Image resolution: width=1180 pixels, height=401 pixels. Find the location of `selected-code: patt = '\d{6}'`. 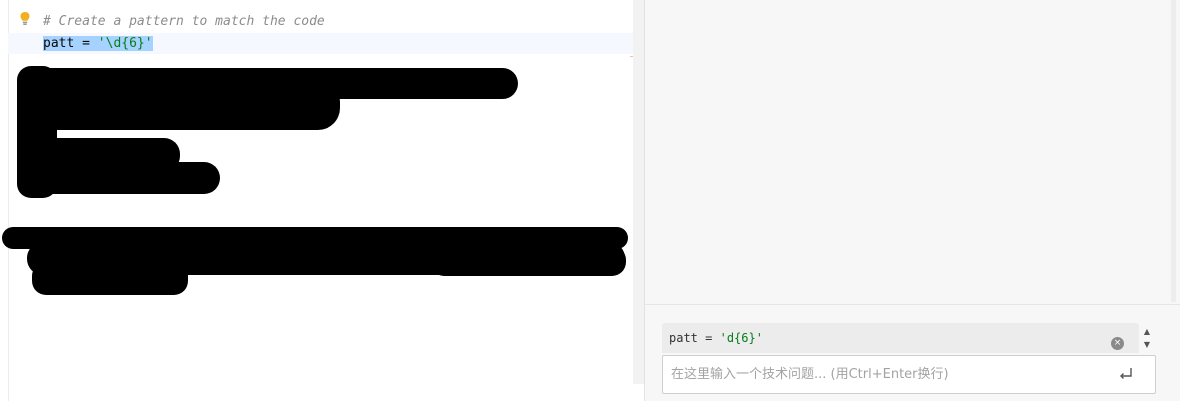

selected-code: patt = '\d{6}' is located at coordinates (98, 43).